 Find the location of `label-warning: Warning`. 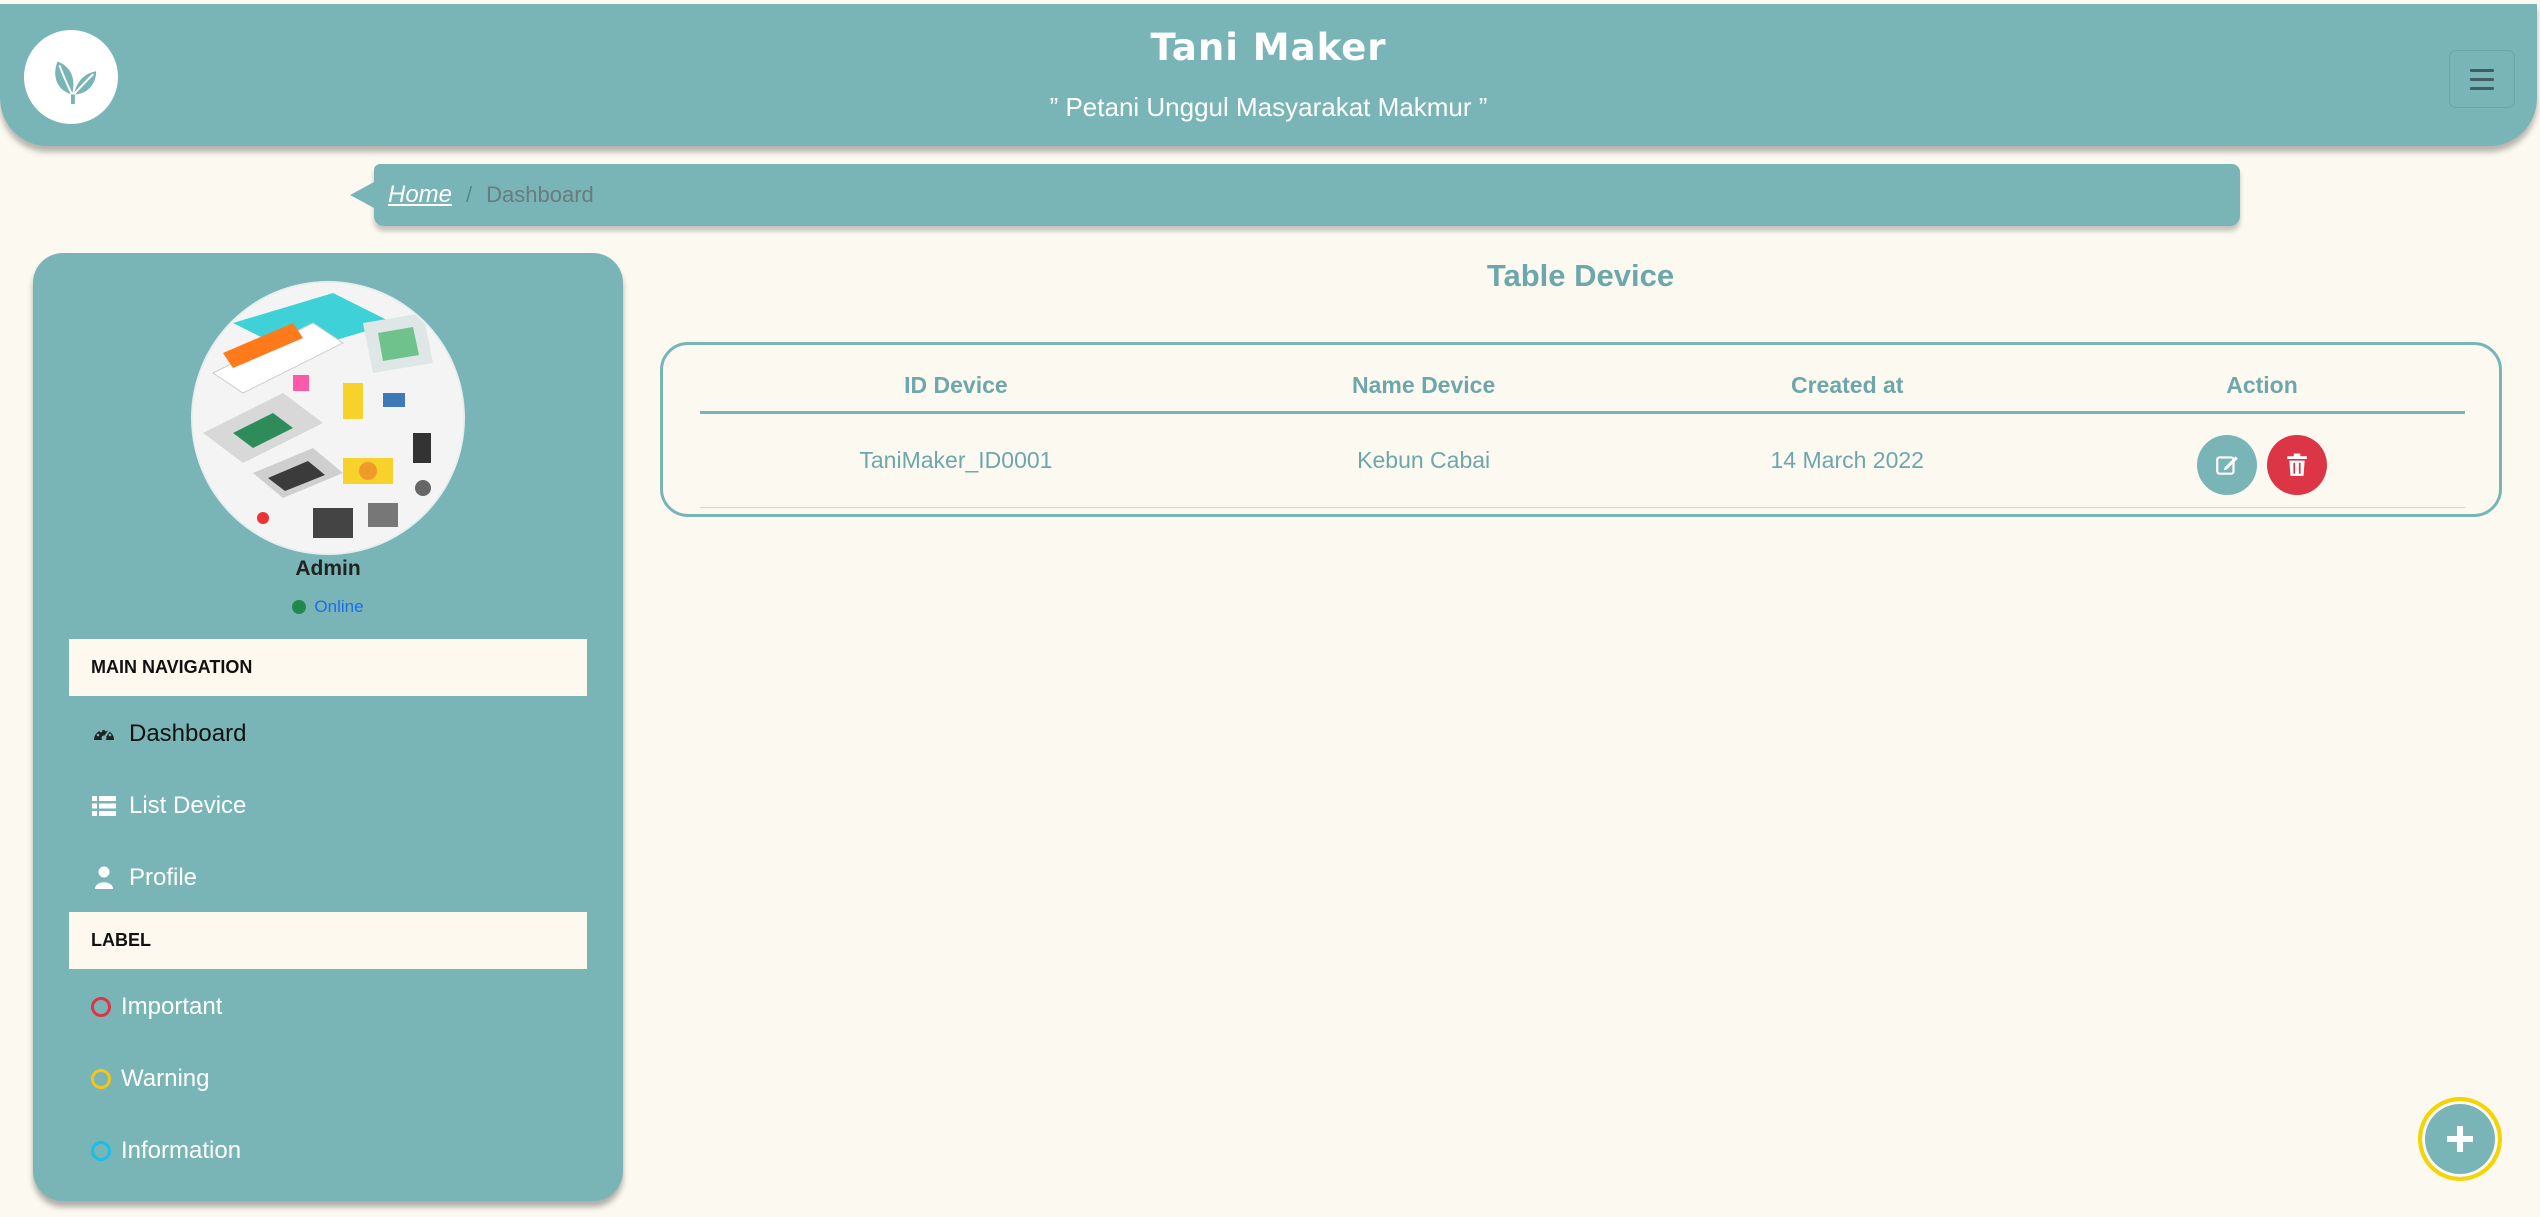

label-warning: Warning is located at coordinates (150, 1079).